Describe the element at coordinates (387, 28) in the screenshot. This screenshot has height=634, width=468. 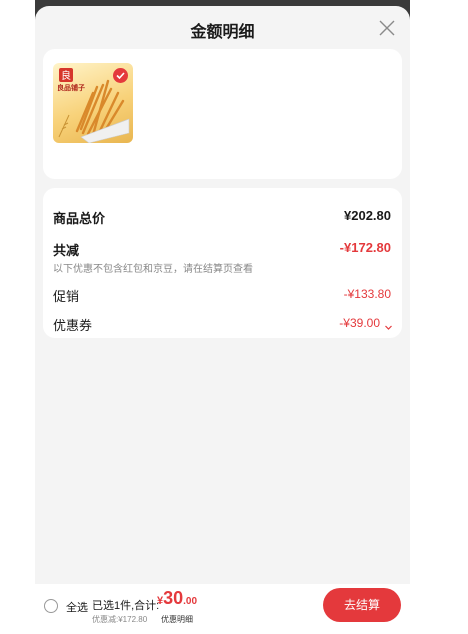
I see `close-icon` at that location.